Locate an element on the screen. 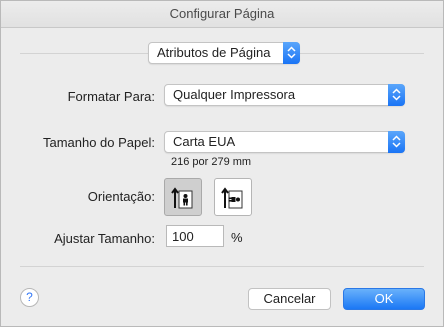 This screenshot has width=444, height=327. orientation-landscape-button is located at coordinates (233, 197).